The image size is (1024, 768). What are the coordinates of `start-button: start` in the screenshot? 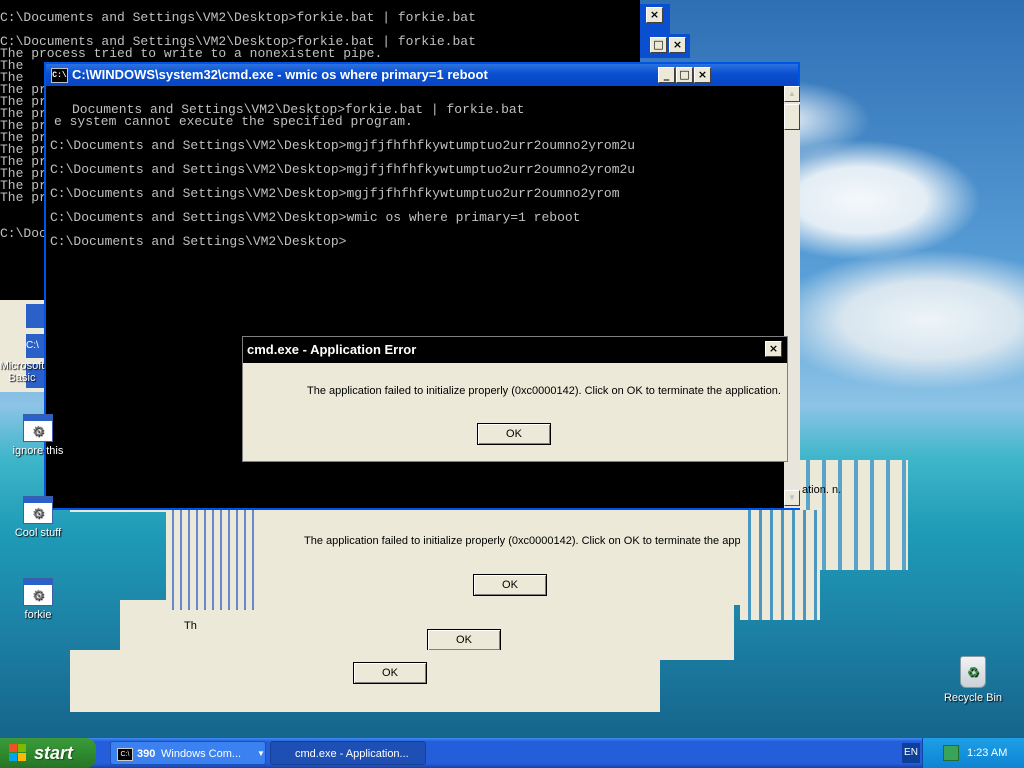 It's located at (48, 753).